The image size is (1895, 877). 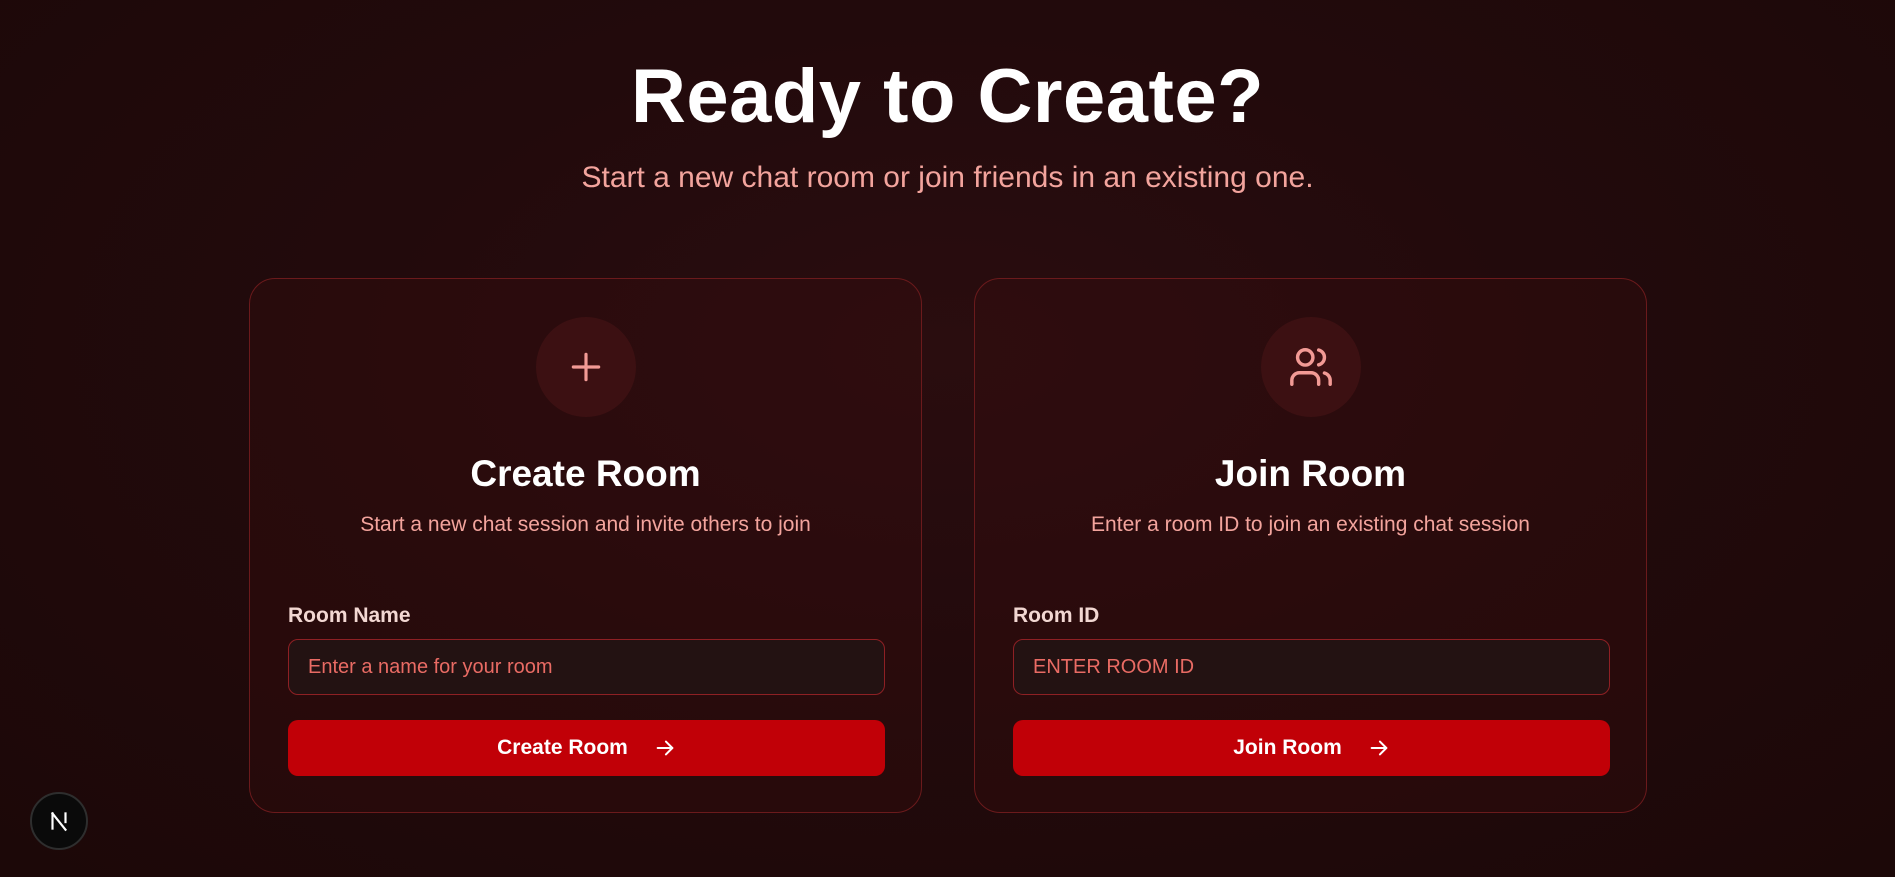 I want to click on page-title: Ready to Create?, so click(x=947, y=96).